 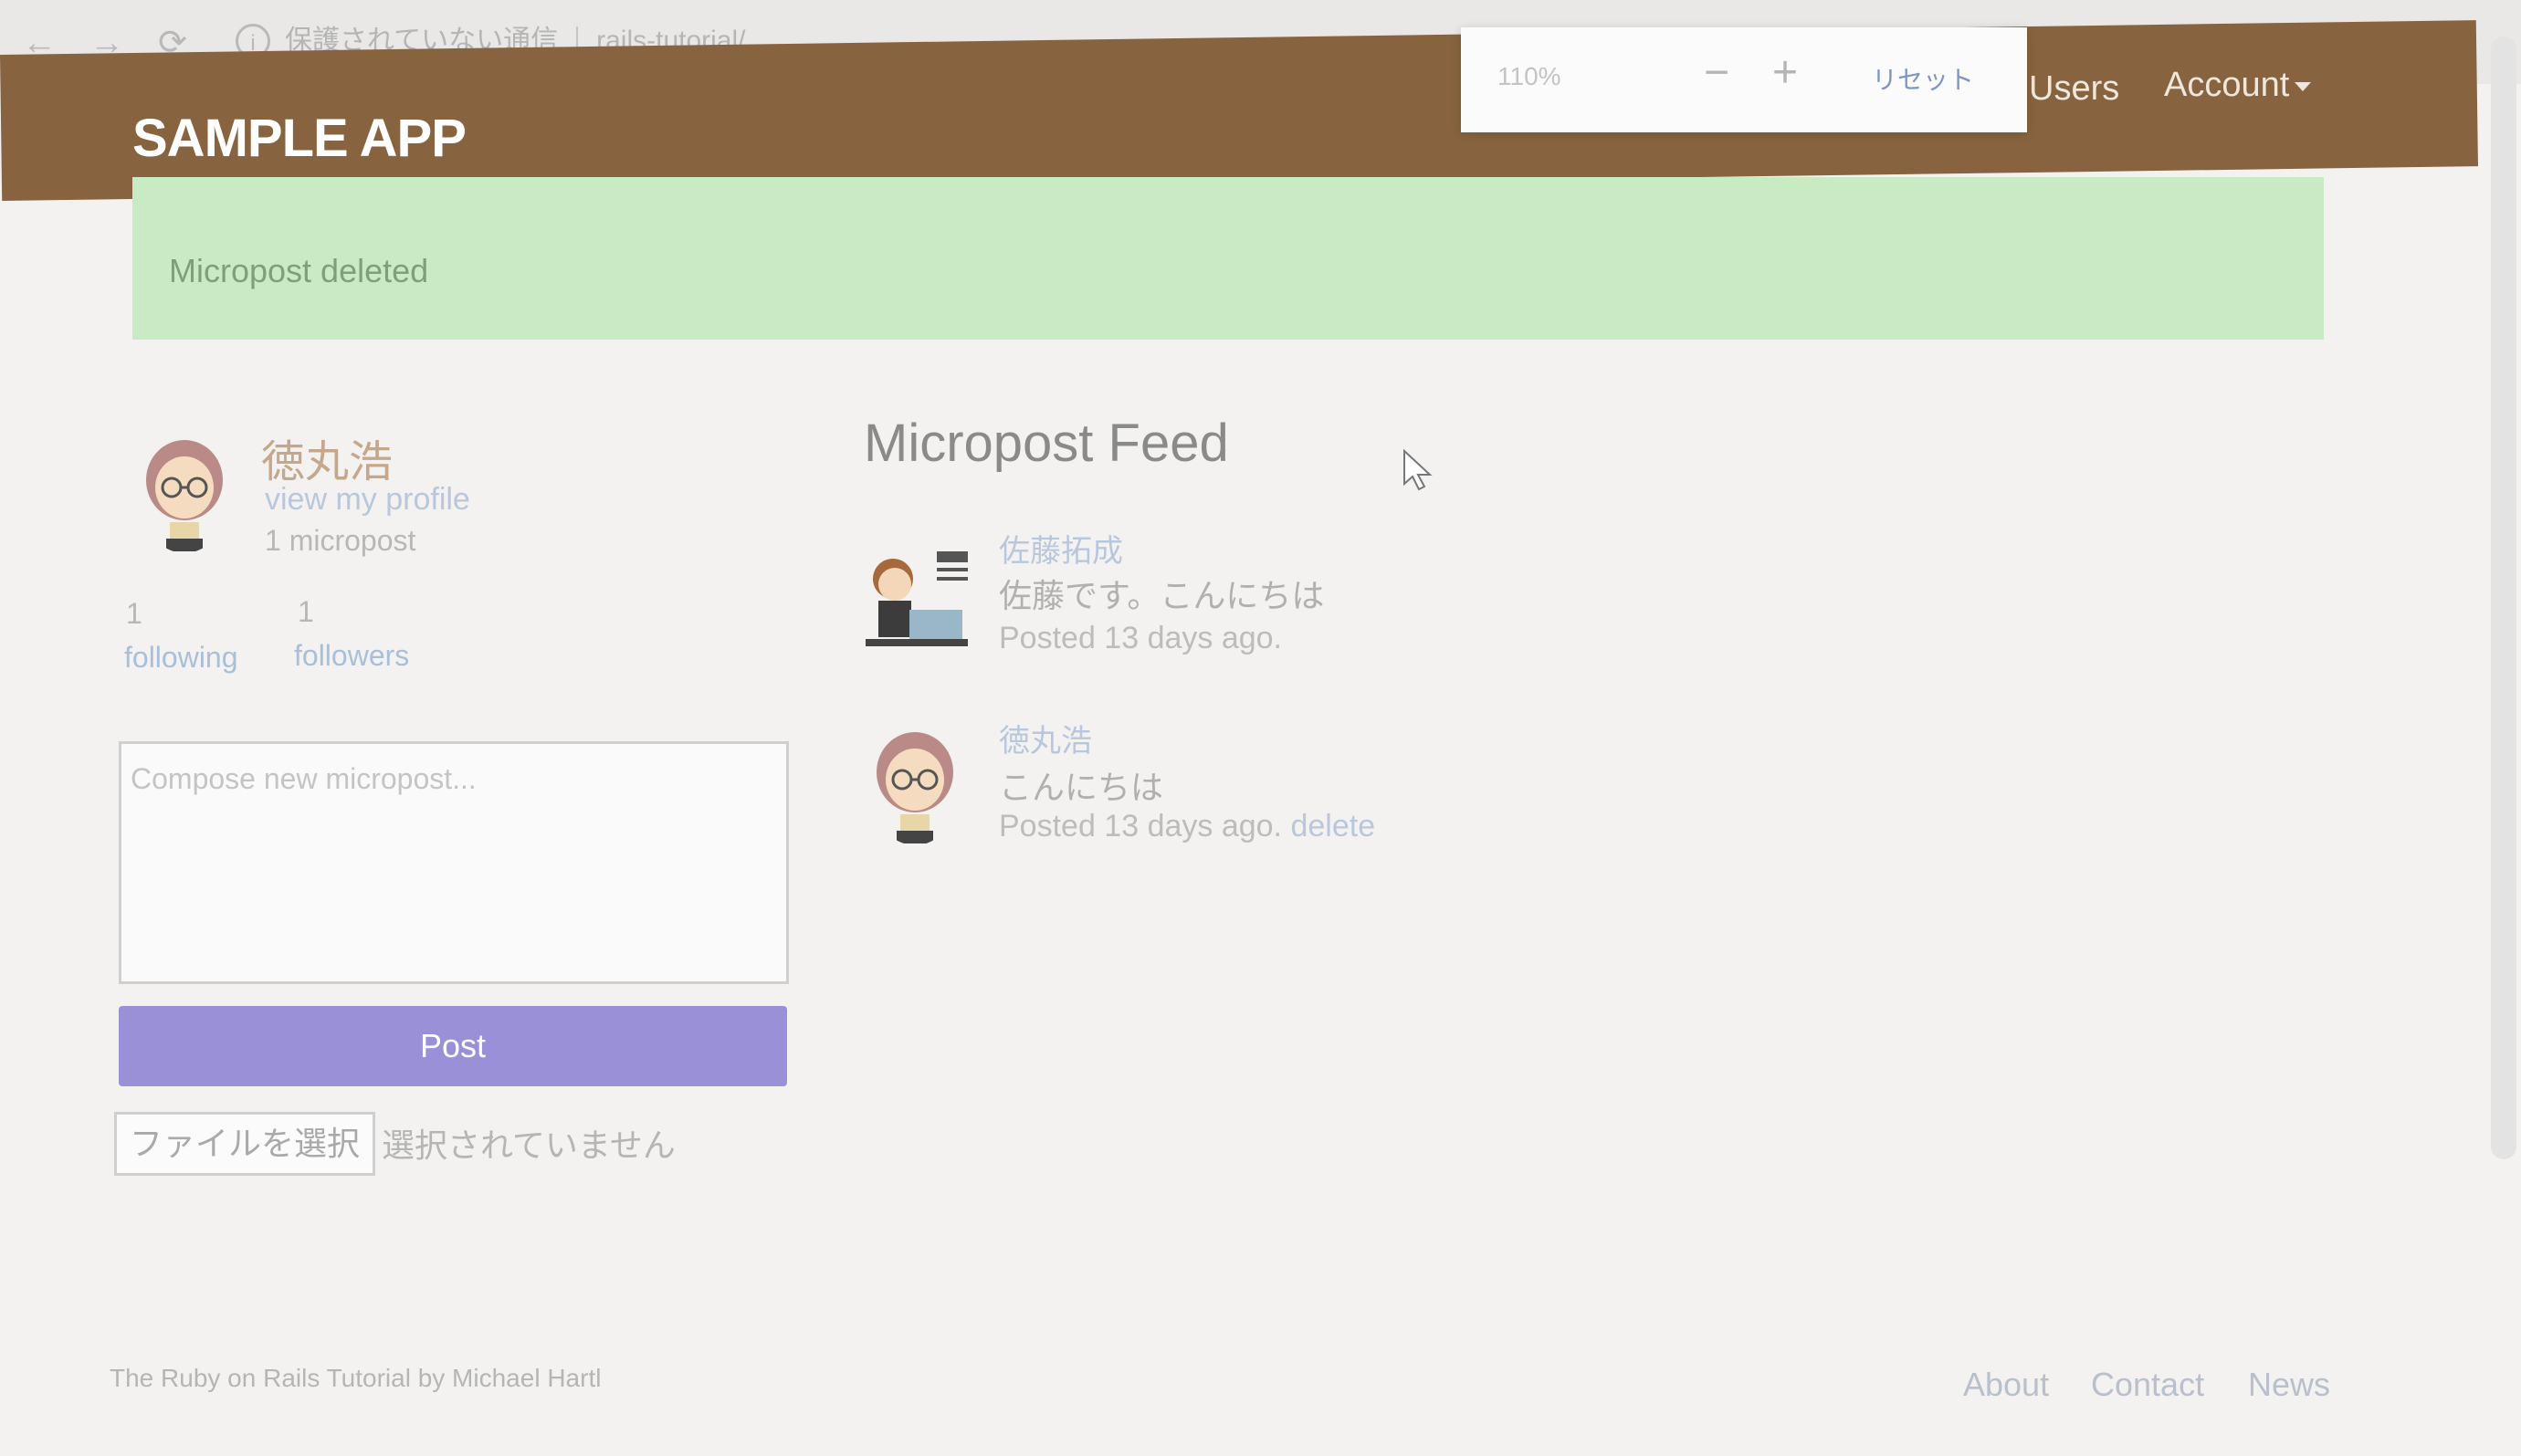 I want to click on caret-down-icon, so click(x=2303, y=86).